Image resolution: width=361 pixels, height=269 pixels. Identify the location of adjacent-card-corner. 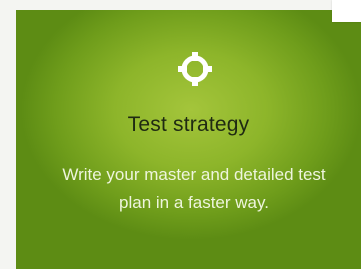
(346, 11).